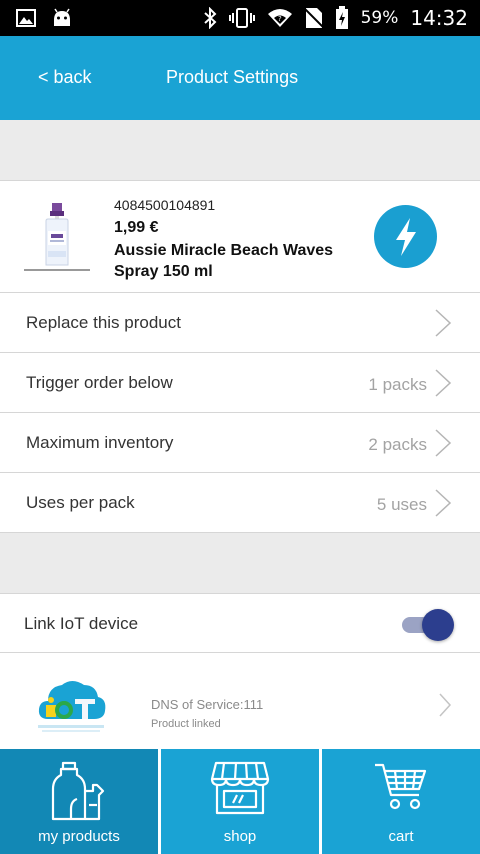 This screenshot has width=480, height=854. What do you see at coordinates (240, 623) in the screenshot?
I see `link-iot-row: Link IoT device` at bounding box center [240, 623].